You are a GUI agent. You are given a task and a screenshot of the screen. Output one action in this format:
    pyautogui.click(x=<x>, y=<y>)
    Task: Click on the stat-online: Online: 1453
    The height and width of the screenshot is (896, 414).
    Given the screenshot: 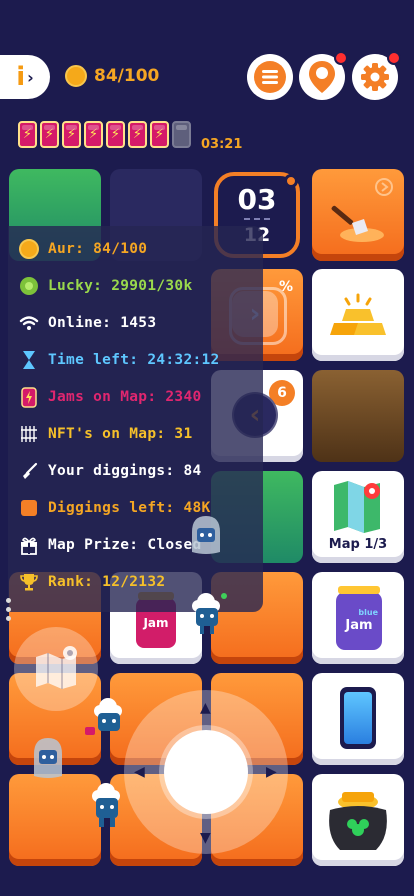 What is the action you would take?
    pyautogui.click(x=87, y=323)
    